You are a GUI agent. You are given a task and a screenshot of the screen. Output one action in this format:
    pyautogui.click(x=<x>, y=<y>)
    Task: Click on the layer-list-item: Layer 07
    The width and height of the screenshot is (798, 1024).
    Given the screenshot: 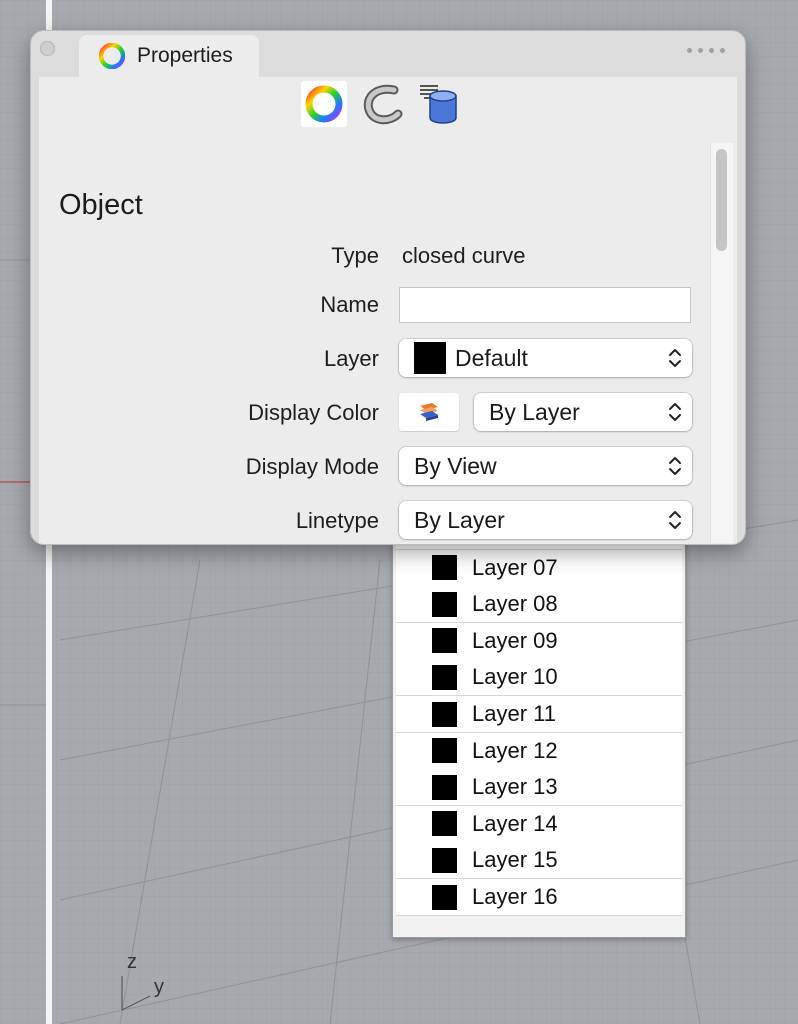 What is the action you would take?
    pyautogui.click(x=539, y=568)
    